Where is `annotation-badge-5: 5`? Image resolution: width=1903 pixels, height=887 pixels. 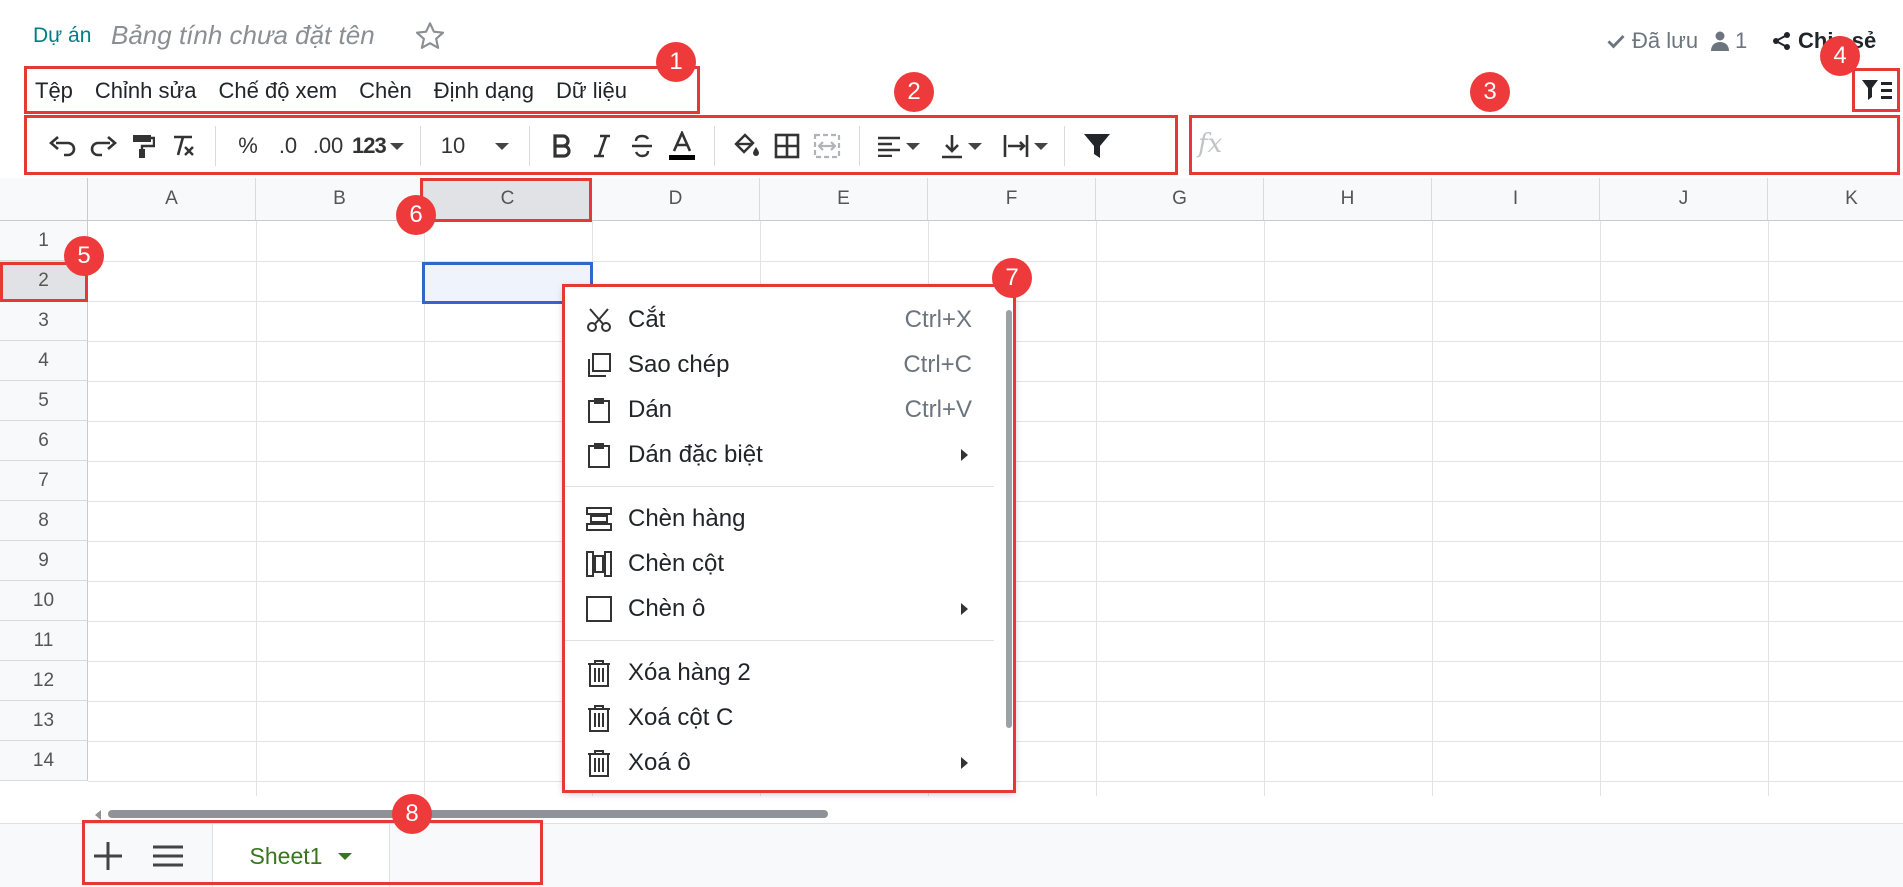
annotation-badge-5: 5 is located at coordinates (84, 256).